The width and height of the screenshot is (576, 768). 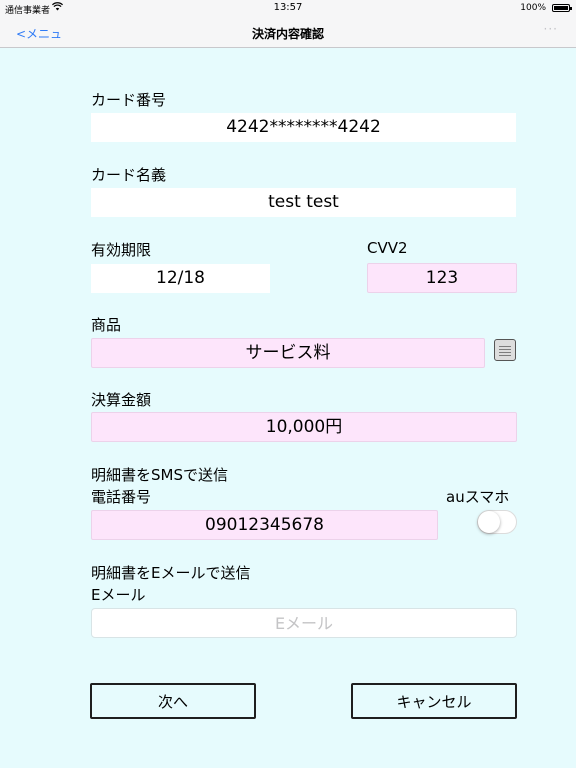 I want to click on sms-section-label: 明細書をSMSで送信, so click(x=159, y=475).